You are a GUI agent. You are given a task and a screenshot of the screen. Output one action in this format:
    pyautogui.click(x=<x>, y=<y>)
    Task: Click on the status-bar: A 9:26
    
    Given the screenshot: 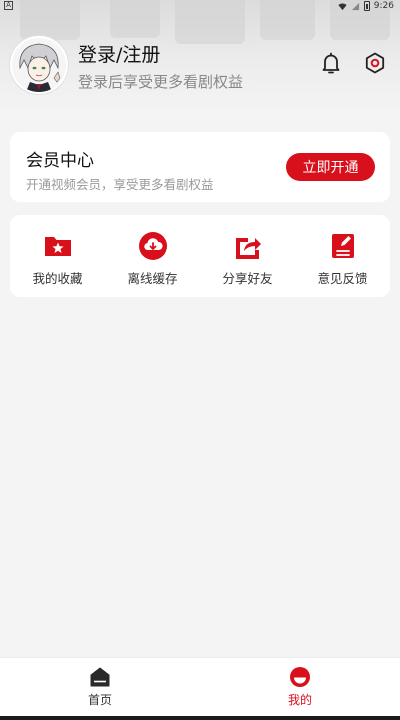 What is the action you would take?
    pyautogui.click(x=200, y=6)
    